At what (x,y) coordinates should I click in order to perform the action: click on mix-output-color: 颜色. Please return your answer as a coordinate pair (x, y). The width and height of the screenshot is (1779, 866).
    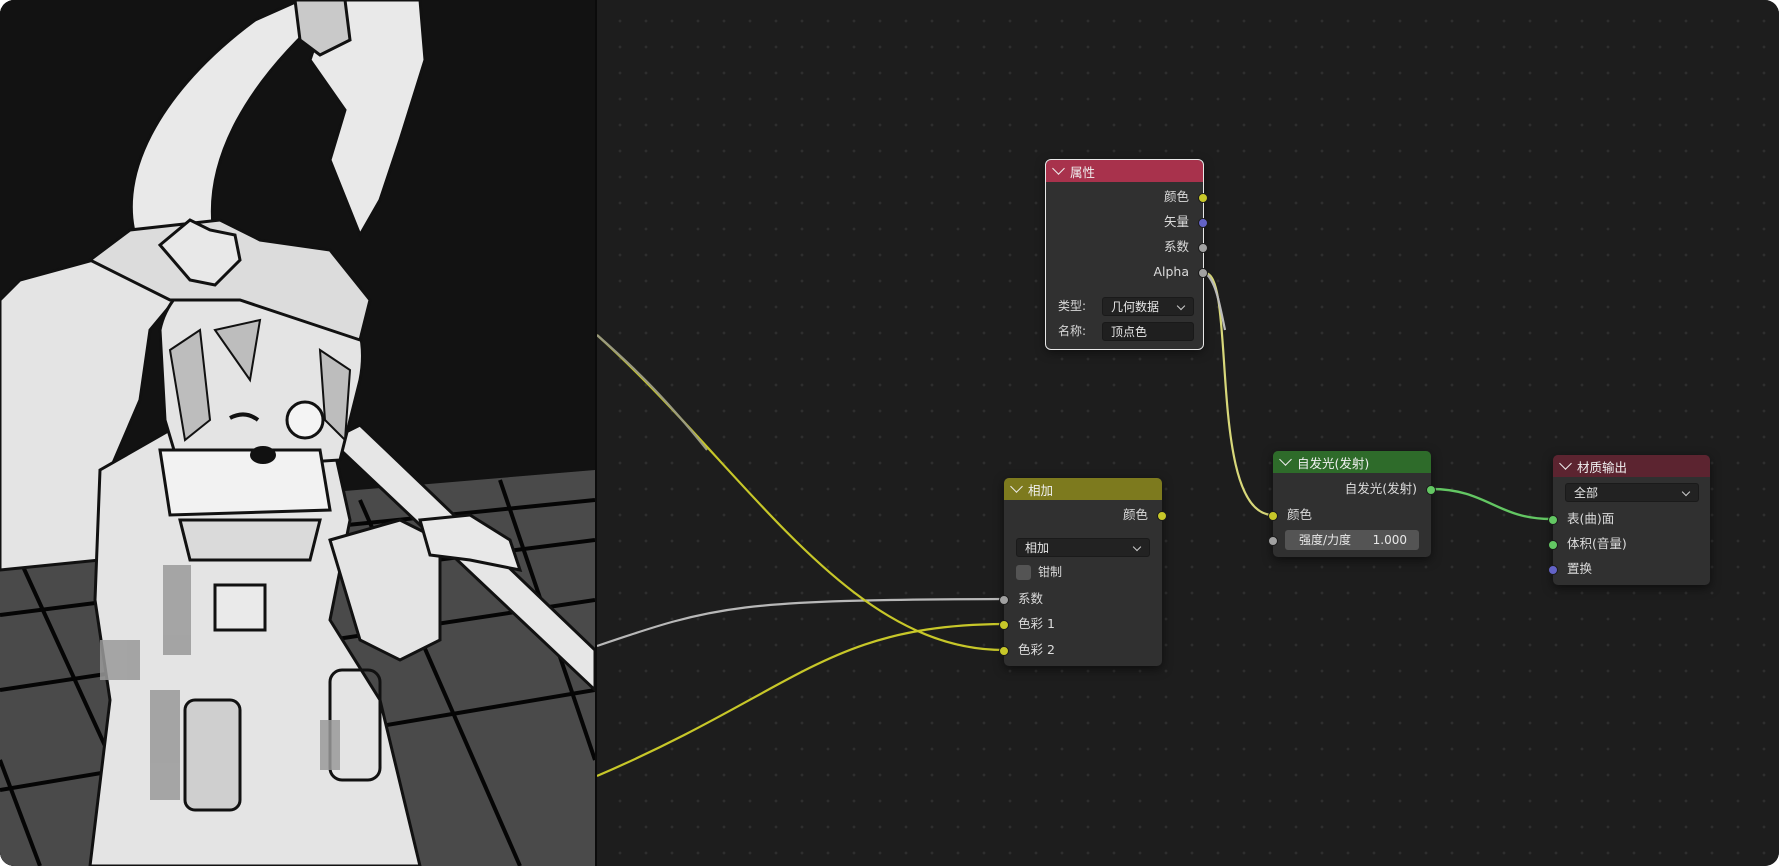
    Looking at the image, I should click on (1085, 515).